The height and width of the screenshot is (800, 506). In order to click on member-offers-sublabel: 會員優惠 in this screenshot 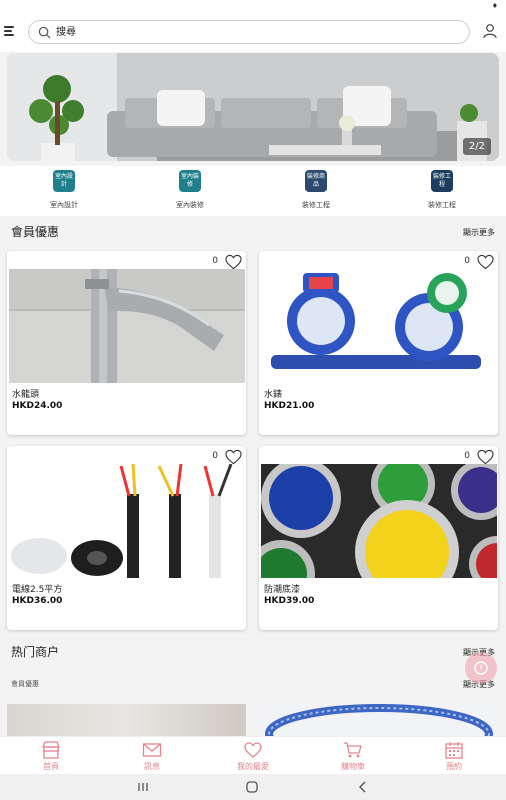, I will do `click(25, 684)`.